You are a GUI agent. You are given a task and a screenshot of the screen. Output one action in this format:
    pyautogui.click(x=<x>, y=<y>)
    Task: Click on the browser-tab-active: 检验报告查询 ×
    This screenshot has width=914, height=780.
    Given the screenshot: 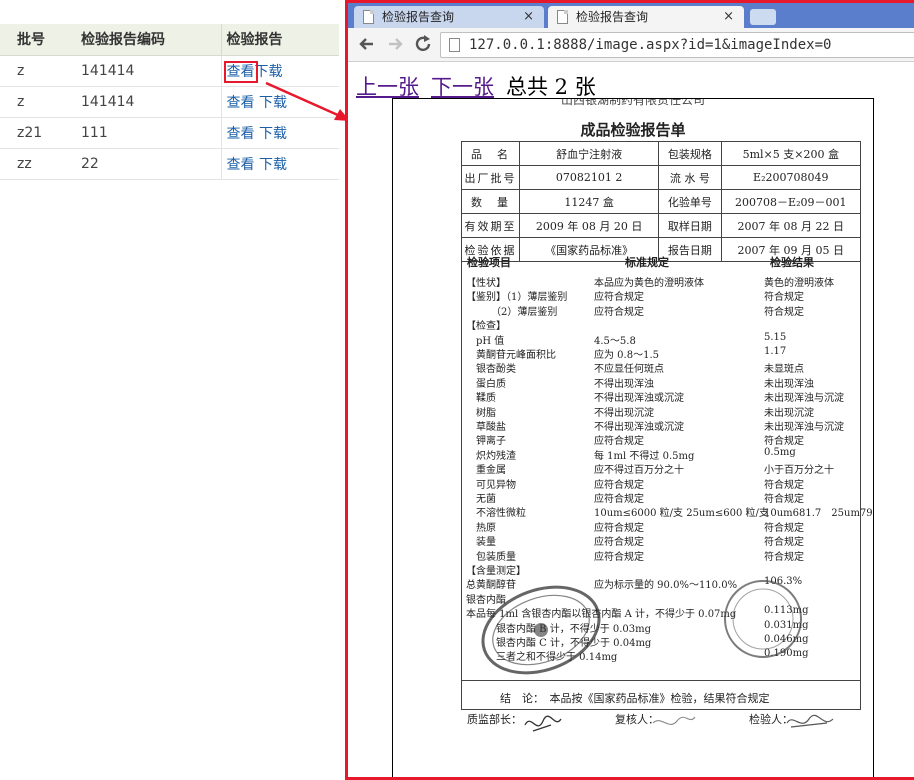 What is the action you would take?
    pyautogui.click(x=646, y=17)
    